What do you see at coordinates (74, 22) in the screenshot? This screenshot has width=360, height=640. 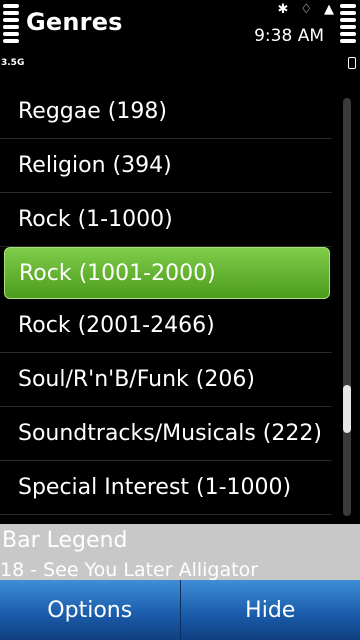 I see `page-title: Genres` at bounding box center [74, 22].